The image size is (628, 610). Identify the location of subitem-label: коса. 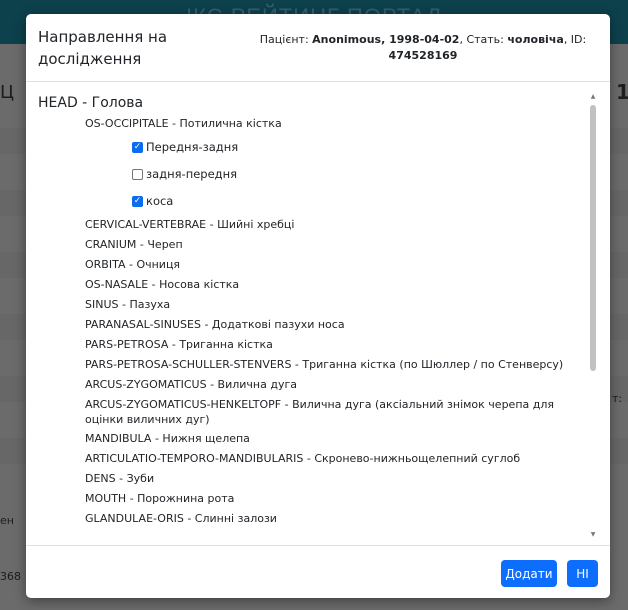
(160, 201).